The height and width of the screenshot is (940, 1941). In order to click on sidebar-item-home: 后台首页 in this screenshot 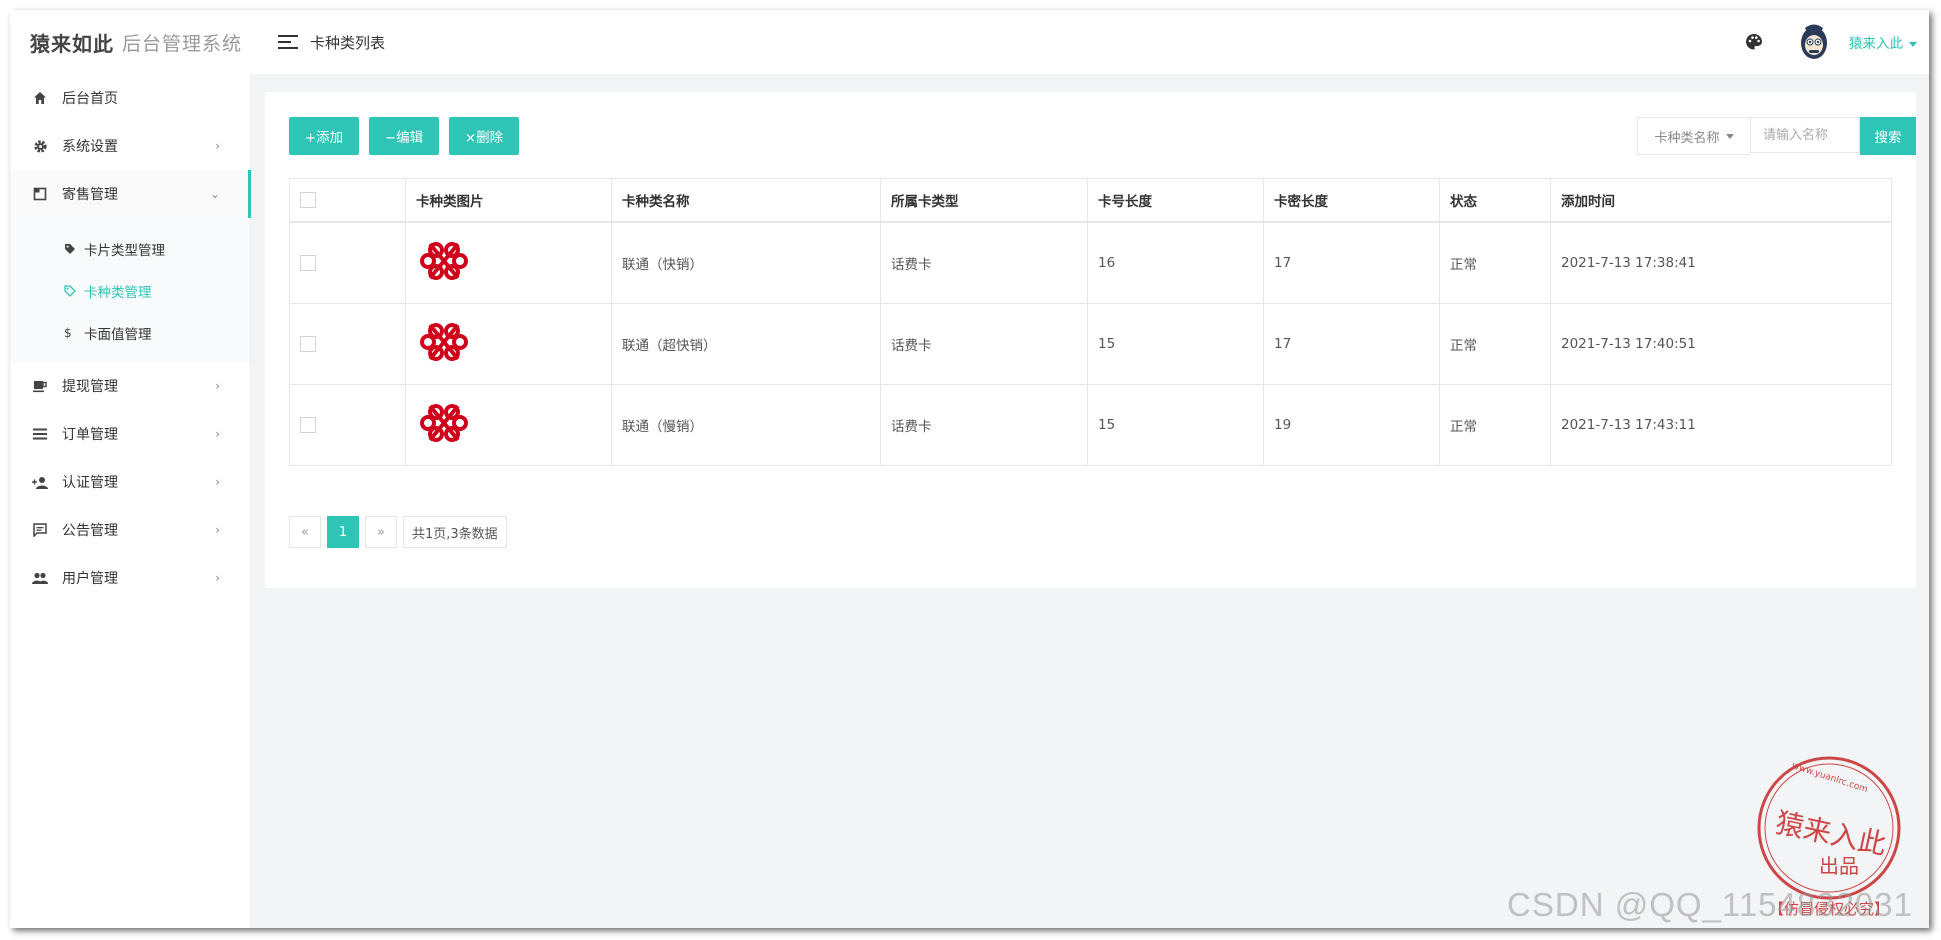, I will do `click(130, 98)`.